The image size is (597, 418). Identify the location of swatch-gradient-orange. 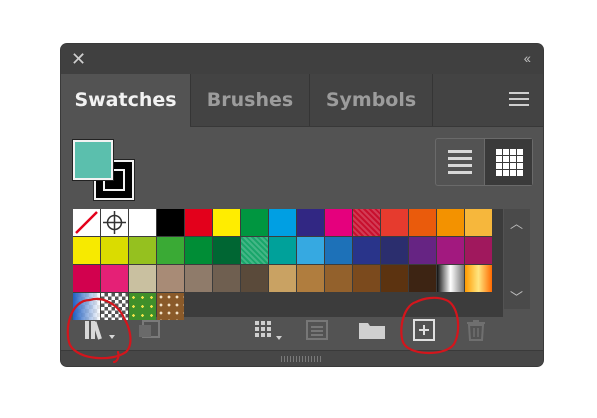
(478, 278).